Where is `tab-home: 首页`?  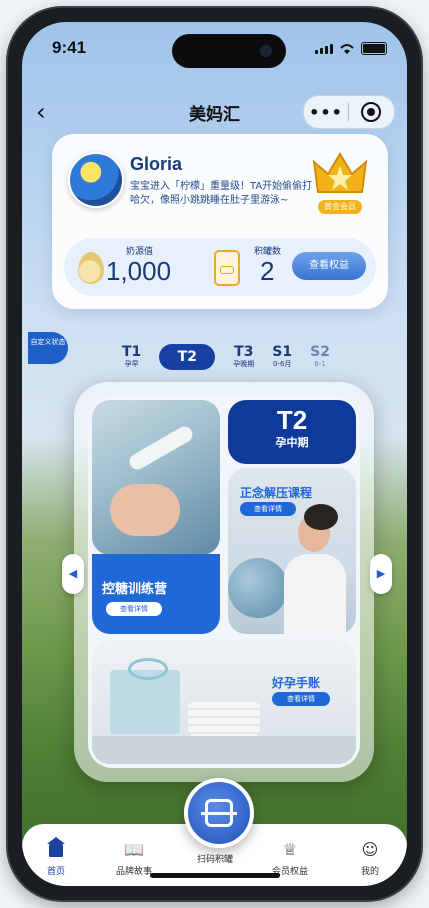
tab-home: 首页 is located at coordinates (56, 857).